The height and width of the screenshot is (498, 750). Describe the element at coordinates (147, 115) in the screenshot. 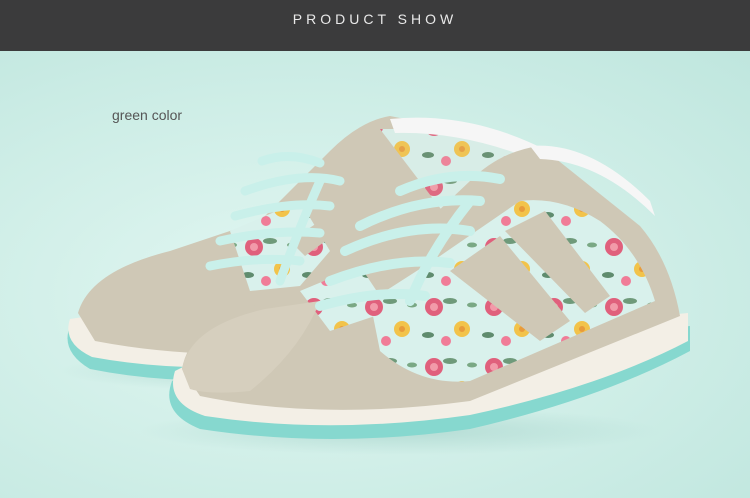

I see `product-color-label: green color` at that location.